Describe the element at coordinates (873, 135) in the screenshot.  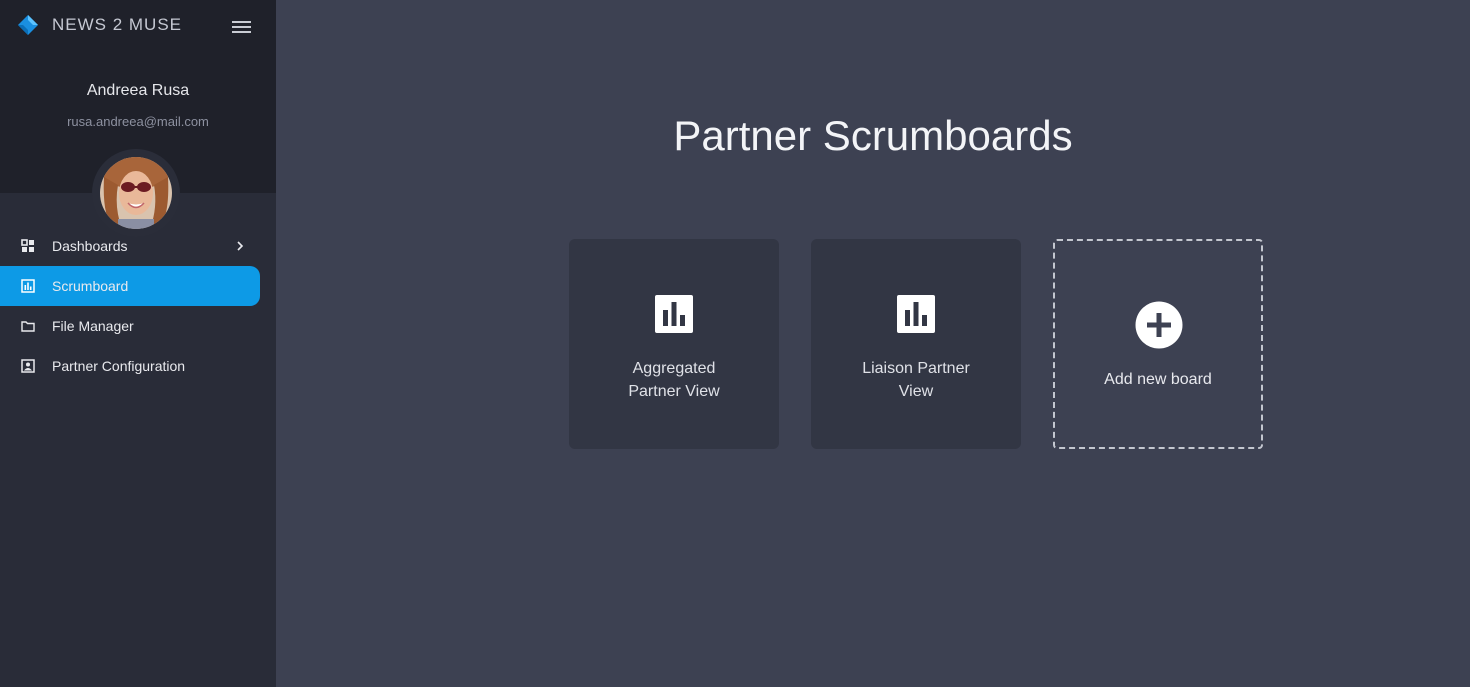
I see `page-title: Partner Scrumboards` at that location.